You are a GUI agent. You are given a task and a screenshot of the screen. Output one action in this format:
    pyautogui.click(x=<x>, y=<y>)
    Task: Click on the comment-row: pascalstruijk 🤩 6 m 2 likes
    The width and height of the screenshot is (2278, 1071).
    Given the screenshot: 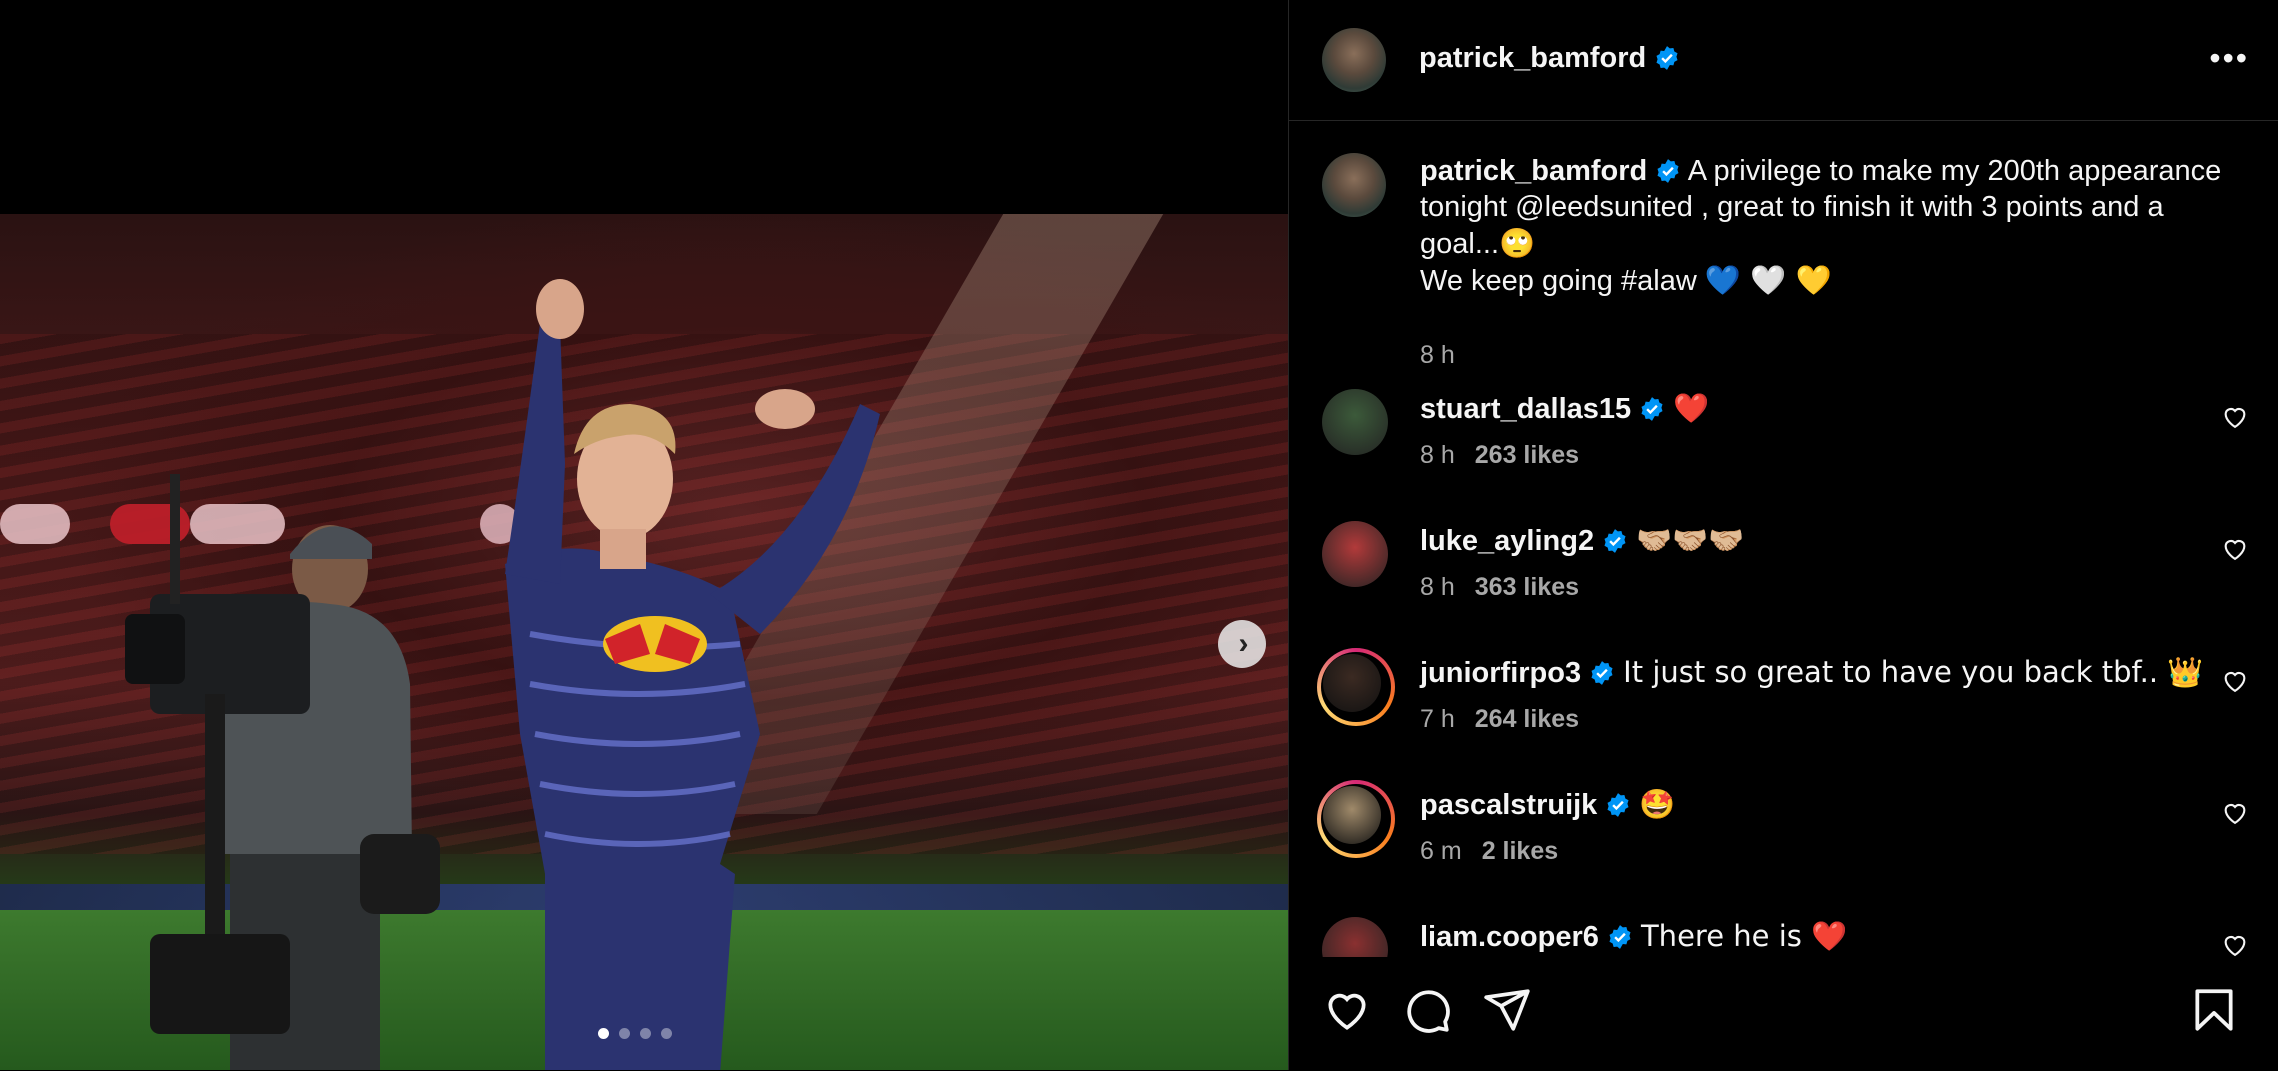 What is the action you would take?
    pyautogui.click(x=1783, y=837)
    